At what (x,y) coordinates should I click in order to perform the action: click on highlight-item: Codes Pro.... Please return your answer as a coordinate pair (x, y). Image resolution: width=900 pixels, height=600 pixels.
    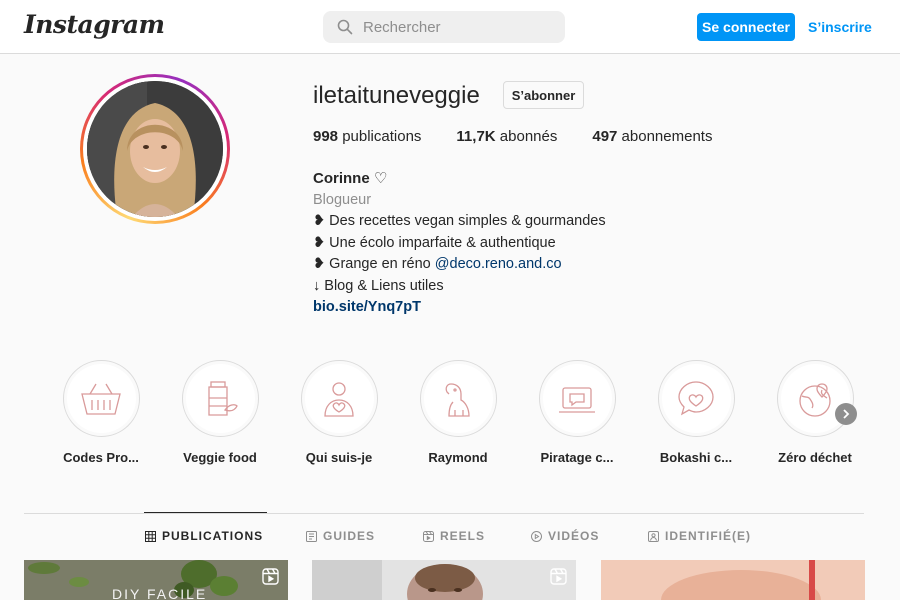
    Looking at the image, I should click on (101, 412).